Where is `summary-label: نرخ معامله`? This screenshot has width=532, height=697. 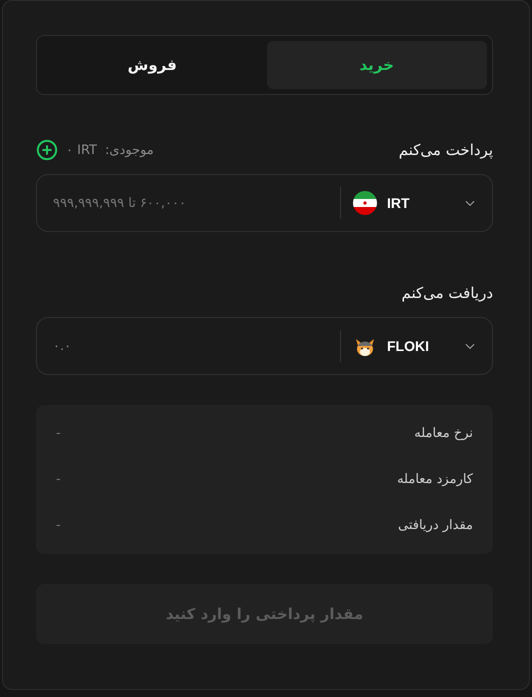
summary-label: نرخ معامله is located at coordinates (443, 433).